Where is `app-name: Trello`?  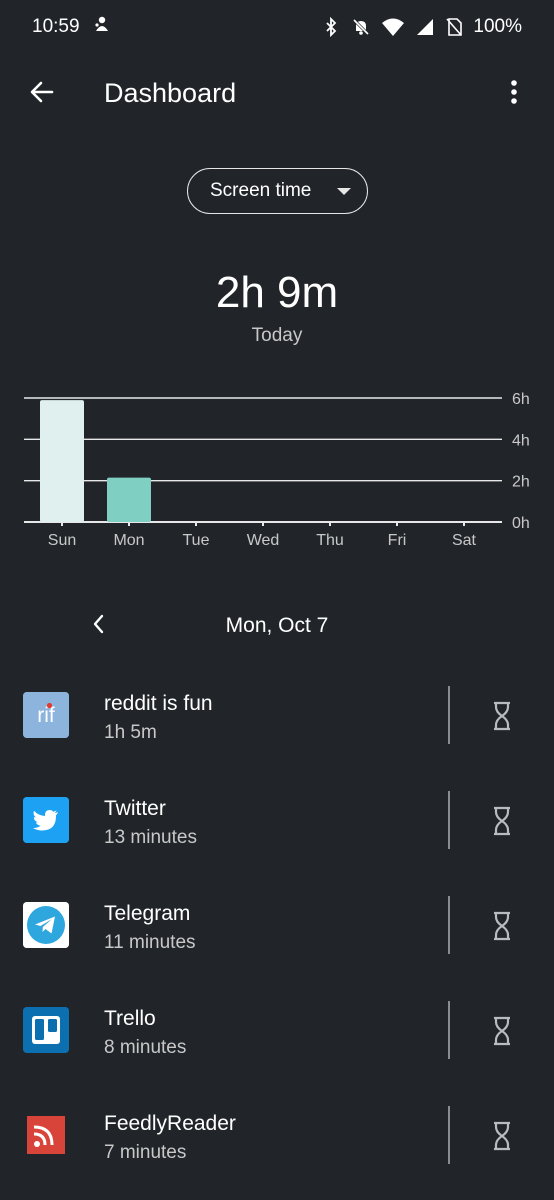 app-name: Trello is located at coordinates (130, 1018).